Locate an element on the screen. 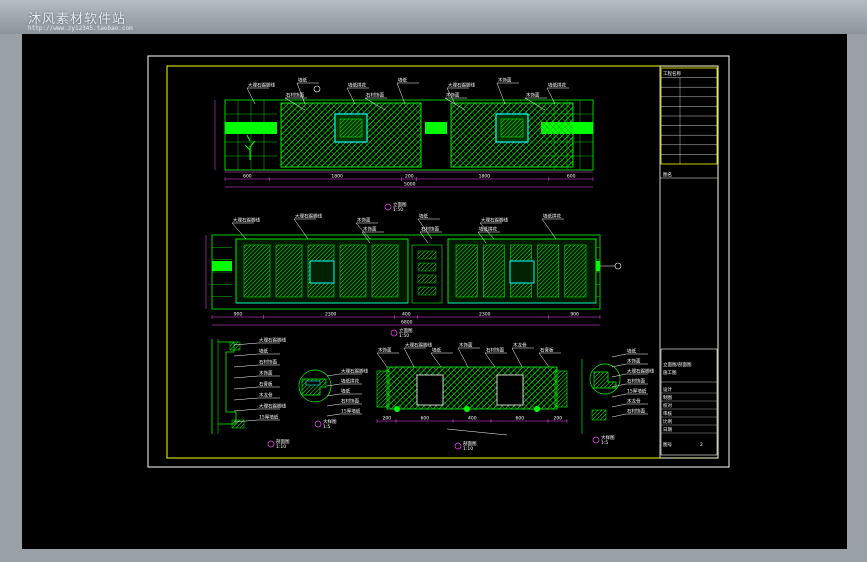  el2-label: 墙纸拼花 is located at coordinates (552, 216).